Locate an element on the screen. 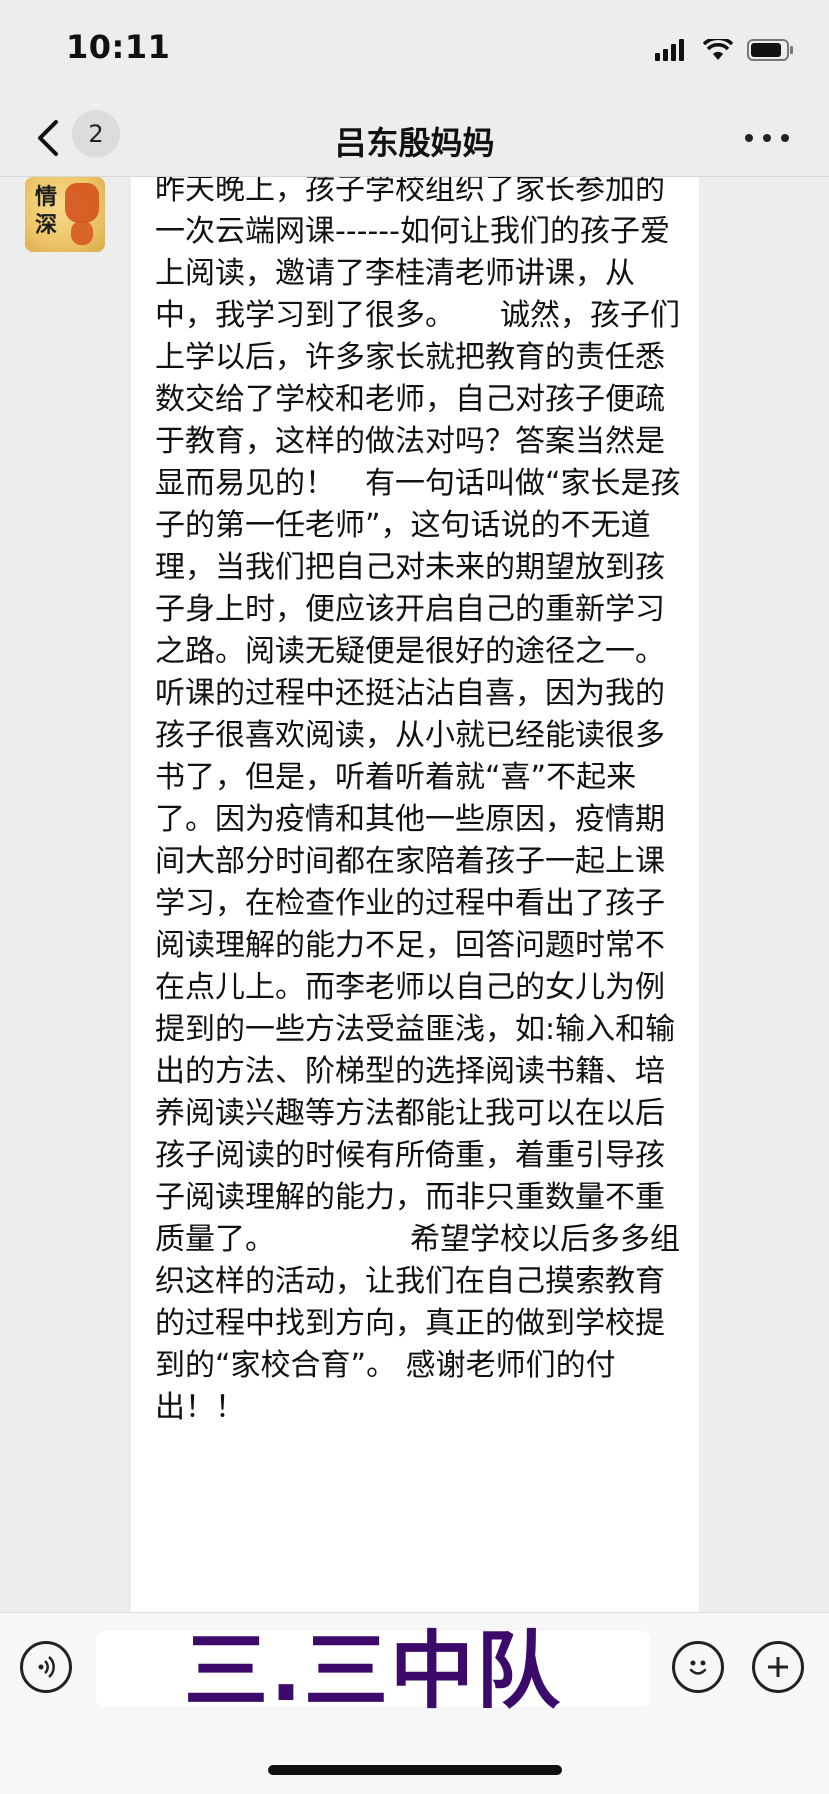 The image size is (829, 1794). status-icons is located at coordinates (725, 50).